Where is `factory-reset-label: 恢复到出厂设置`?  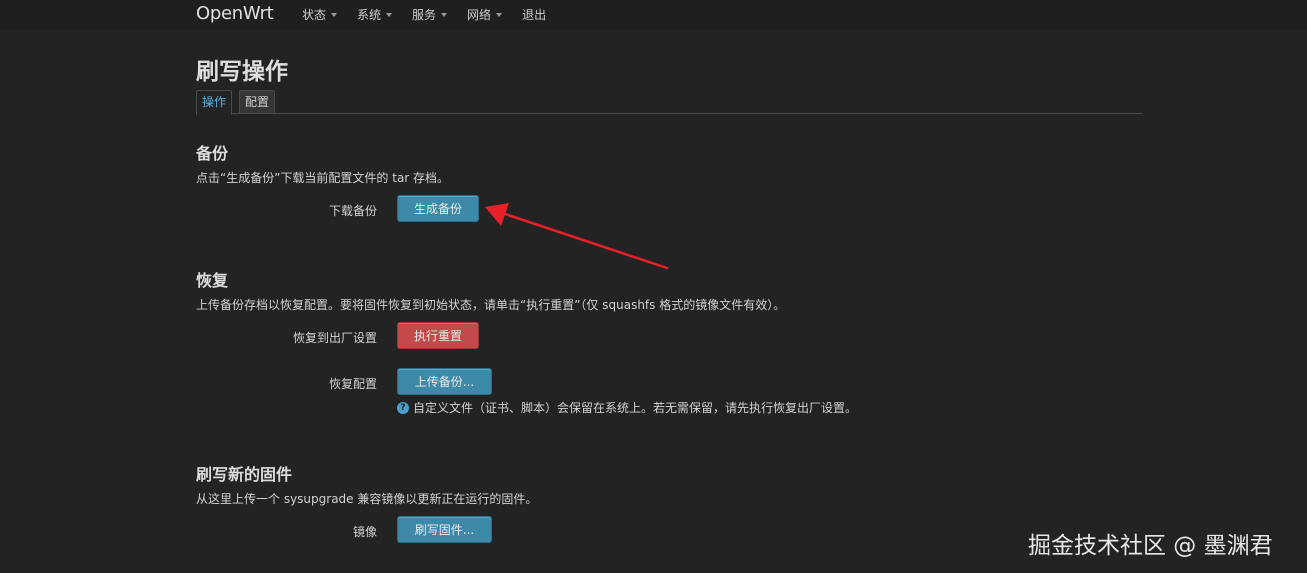 factory-reset-label: 恢复到出厂设置 is located at coordinates (334, 338).